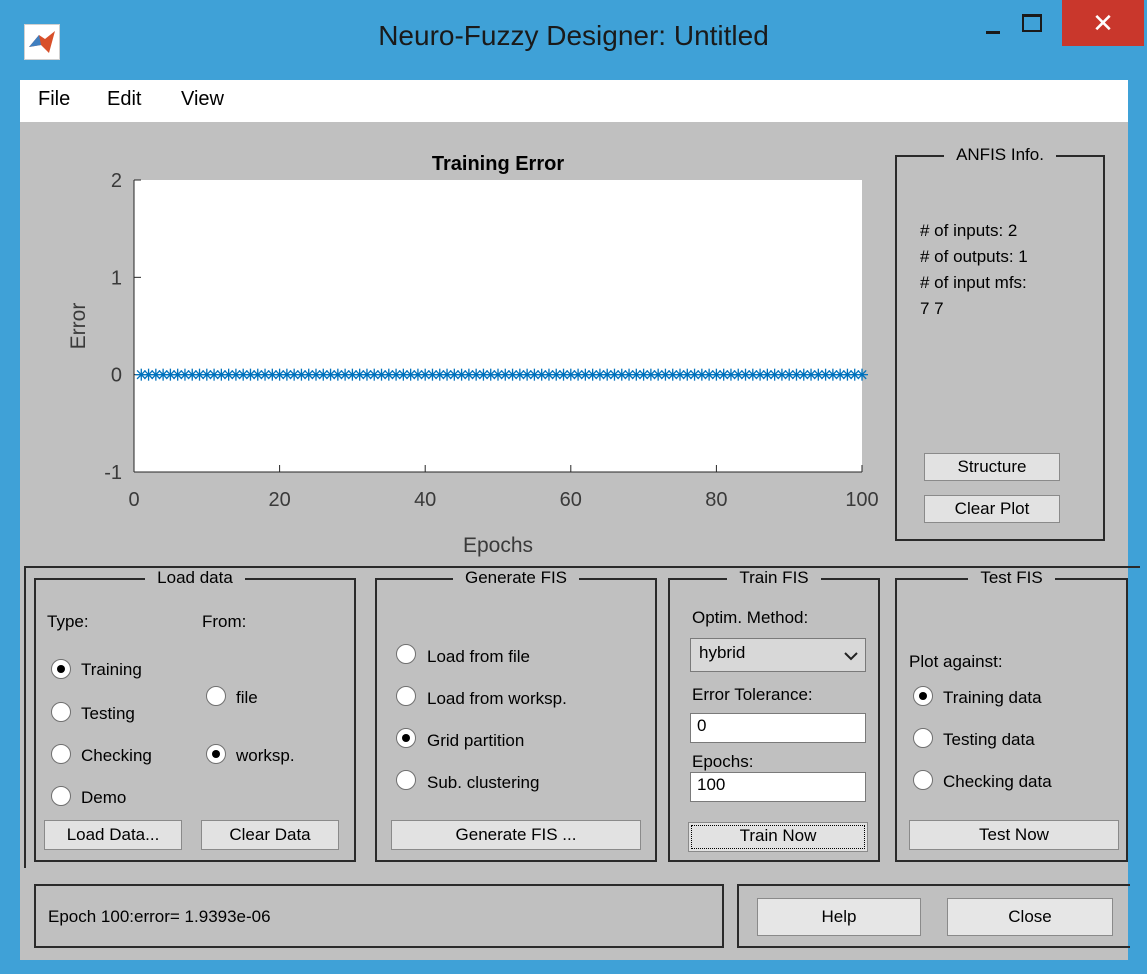 Image resolution: width=1147 pixels, height=974 pixels. Describe the element at coordinates (104, 797) in the screenshot. I see `radio-demo-label: Demo` at that location.